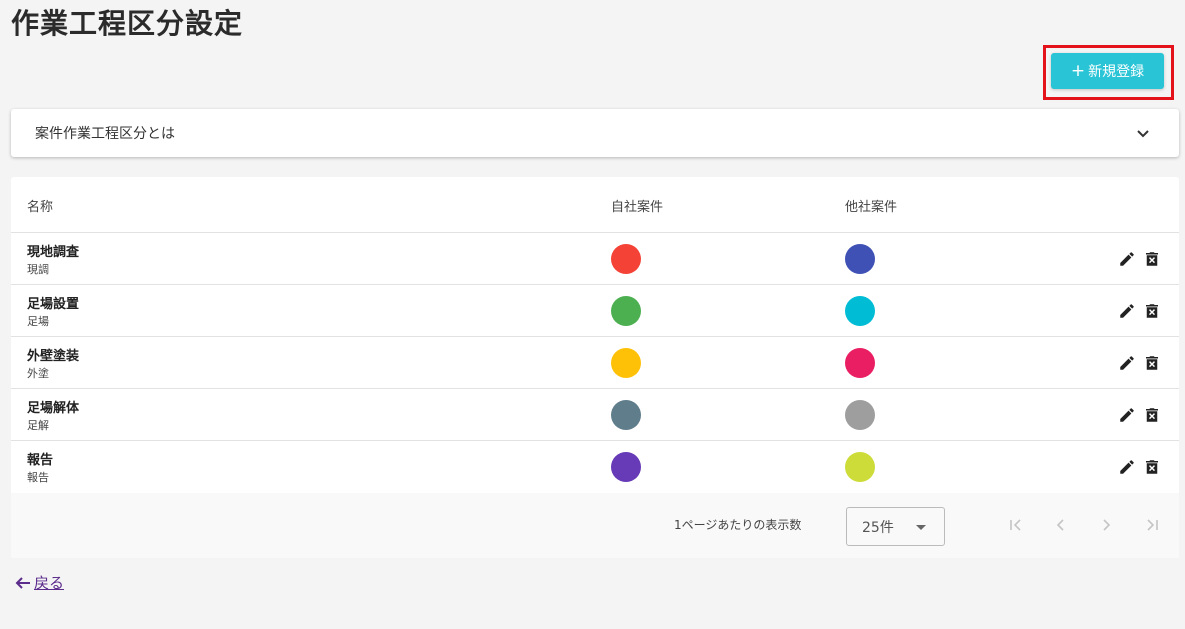 The height and width of the screenshot is (629, 1185). I want to click on row-name: 足場解体, so click(53, 408).